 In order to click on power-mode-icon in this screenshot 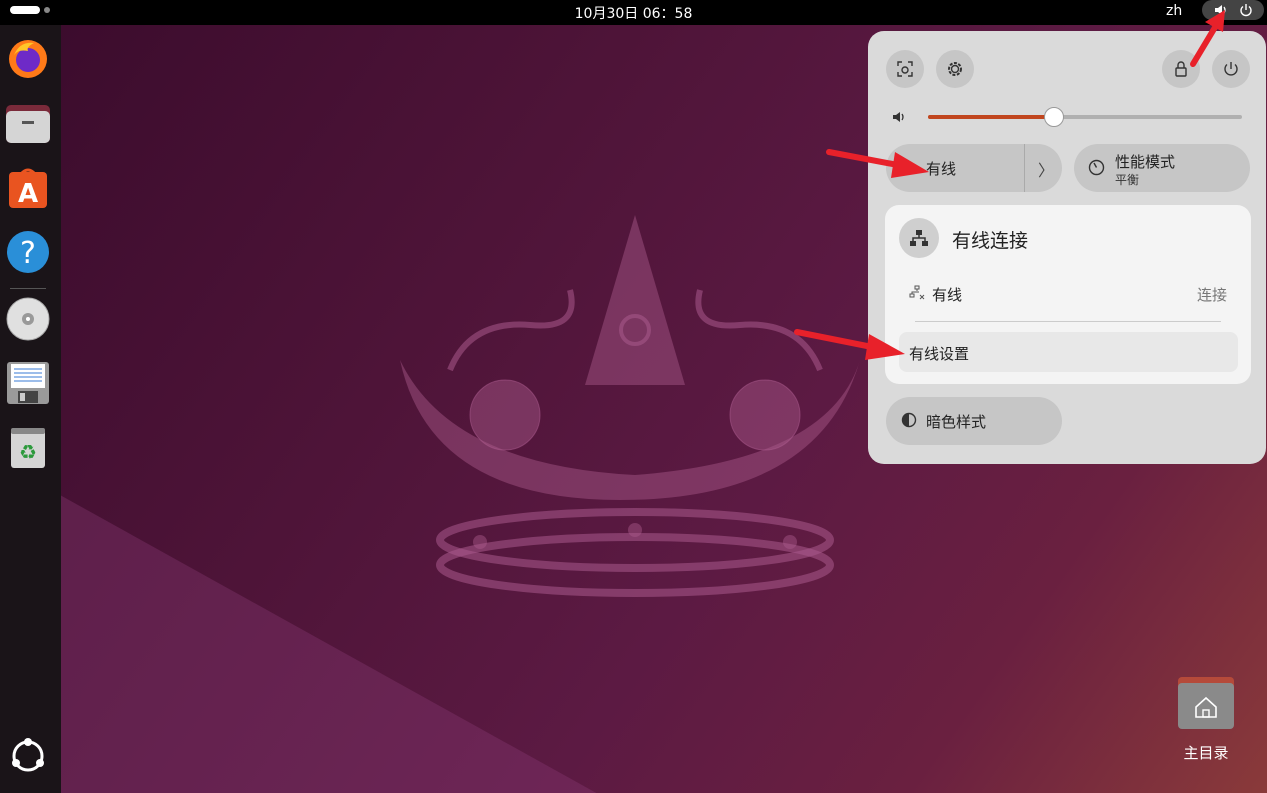, I will do `click(1096, 167)`.